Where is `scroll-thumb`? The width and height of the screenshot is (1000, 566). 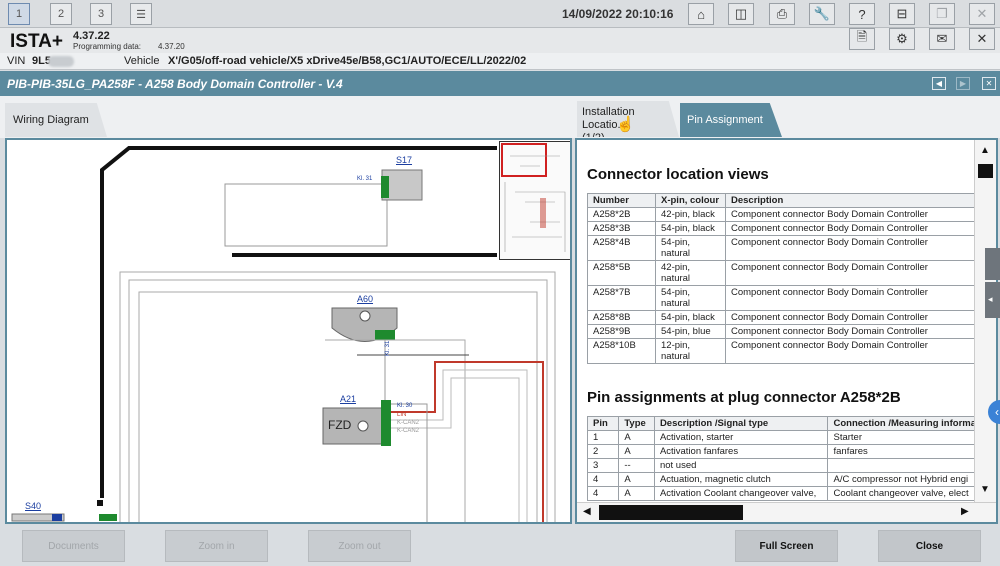 scroll-thumb is located at coordinates (985, 171).